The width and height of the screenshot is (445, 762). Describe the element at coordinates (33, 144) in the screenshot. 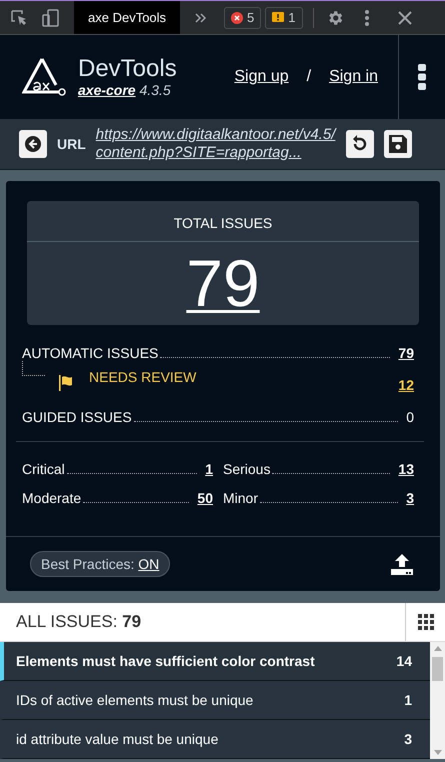

I see `back-button` at that location.